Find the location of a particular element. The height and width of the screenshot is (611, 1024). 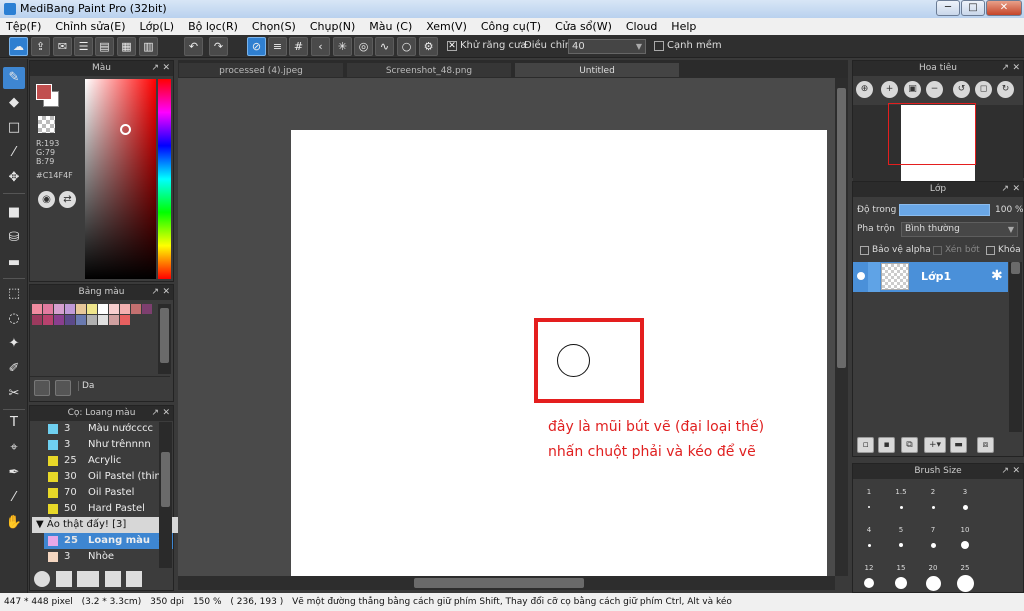

redo-icon: ↷ is located at coordinates (218, 46).